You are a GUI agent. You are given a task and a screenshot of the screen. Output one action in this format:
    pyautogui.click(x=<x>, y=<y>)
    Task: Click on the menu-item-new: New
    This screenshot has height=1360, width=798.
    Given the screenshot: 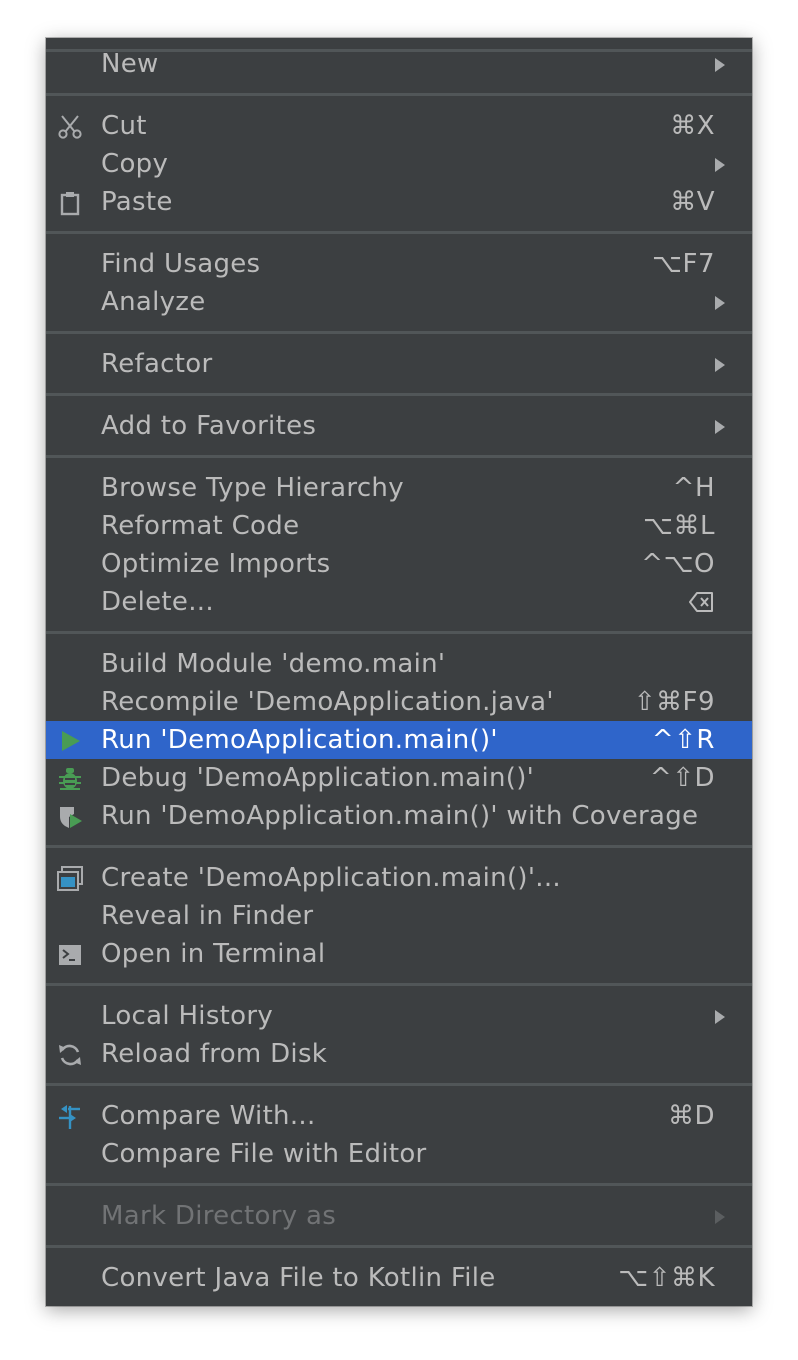 What is the action you would take?
    pyautogui.click(x=399, y=64)
    